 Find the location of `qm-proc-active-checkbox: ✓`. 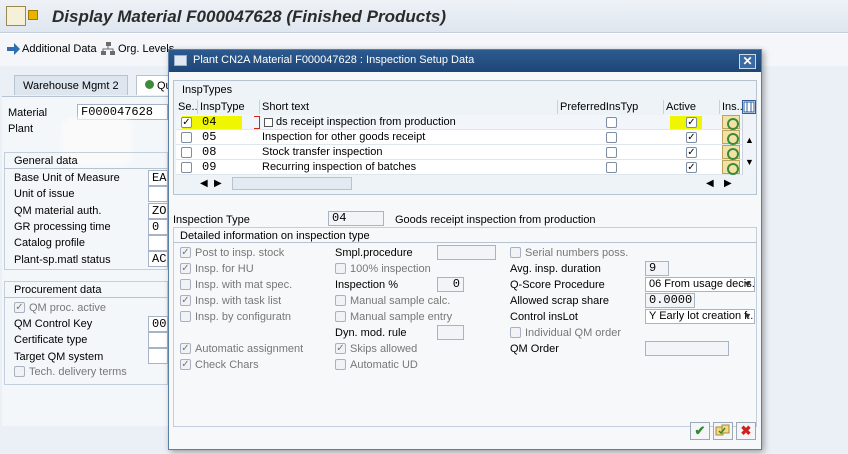

qm-proc-active-checkbox: ✓ is located at coordinates (19, 307).